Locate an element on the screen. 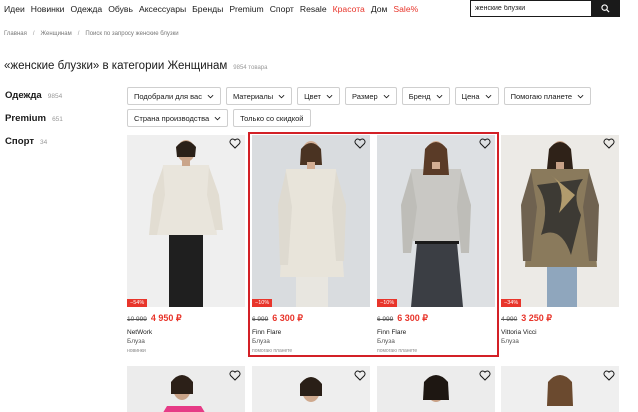 Image resolution: width=638 pixels, height=412 pixels. filter-label: Только со скидкой is located at coordinates (272, 118).